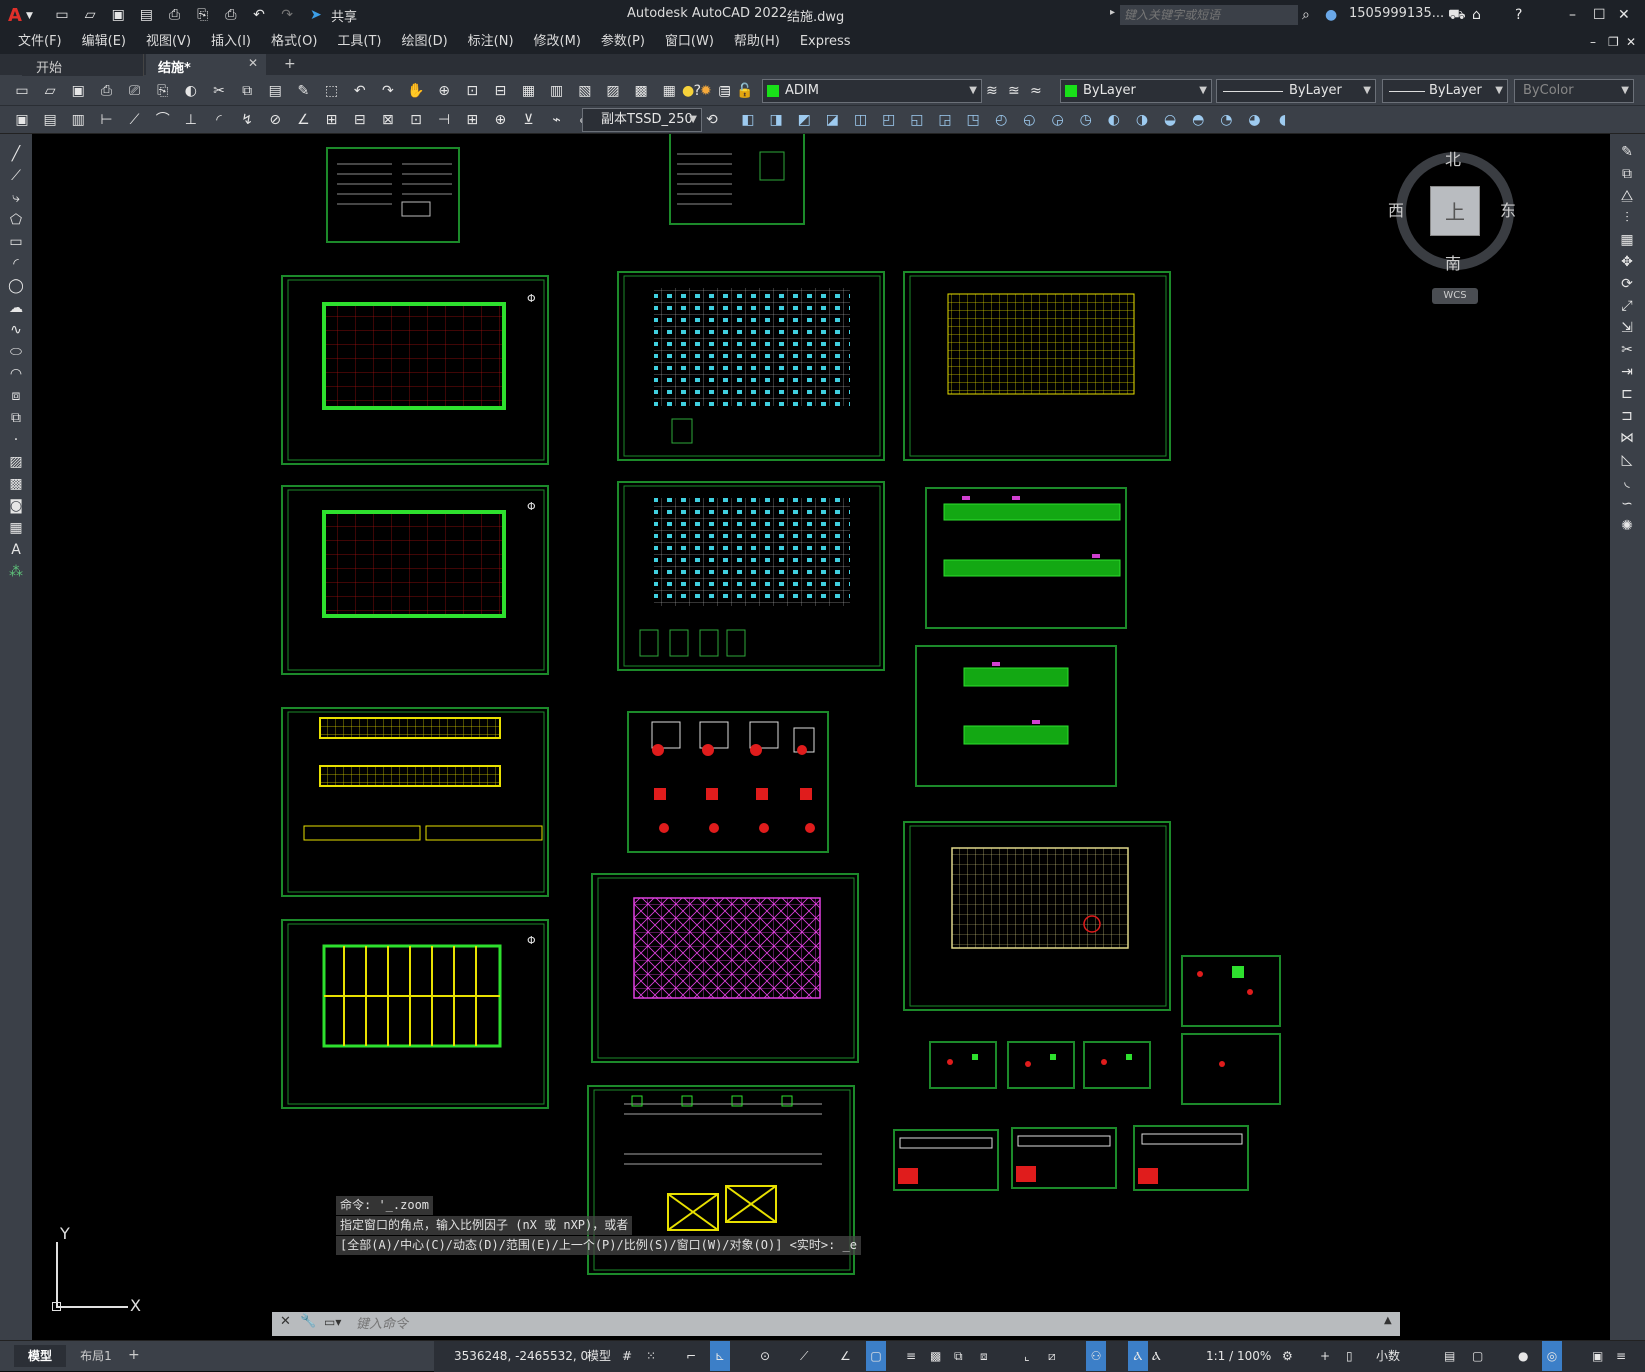 The height and width of the screenshot is (1372, 1645). What do you see at coordinates (472, 91) in the screenshot?
I see `zoom-window-icon: ⊡` at bounding box center [472, 91].